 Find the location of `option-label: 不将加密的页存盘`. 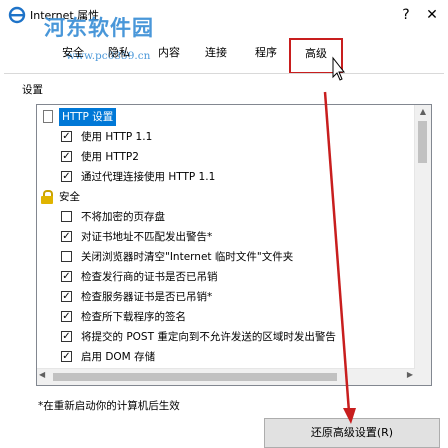

option-label: 不将加密的页存盘 is located at coordinates (123, 217).